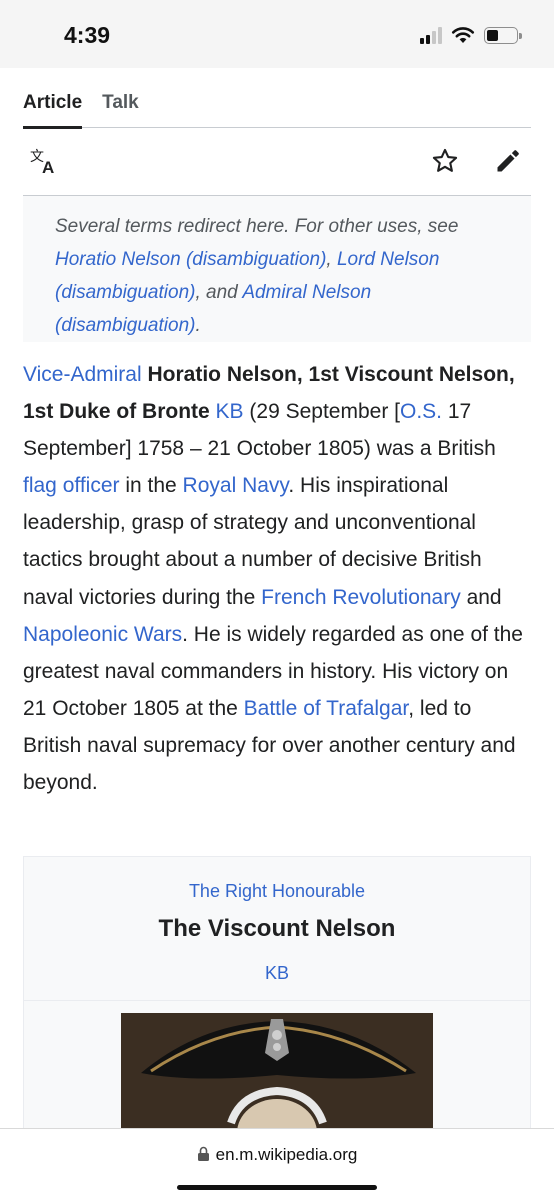 The height and width of the screenshot is (1200, 554). What do you see at coordinates (503, 35) in the screenshot?
I see `battery-icon` at bounding box center [503, 35].